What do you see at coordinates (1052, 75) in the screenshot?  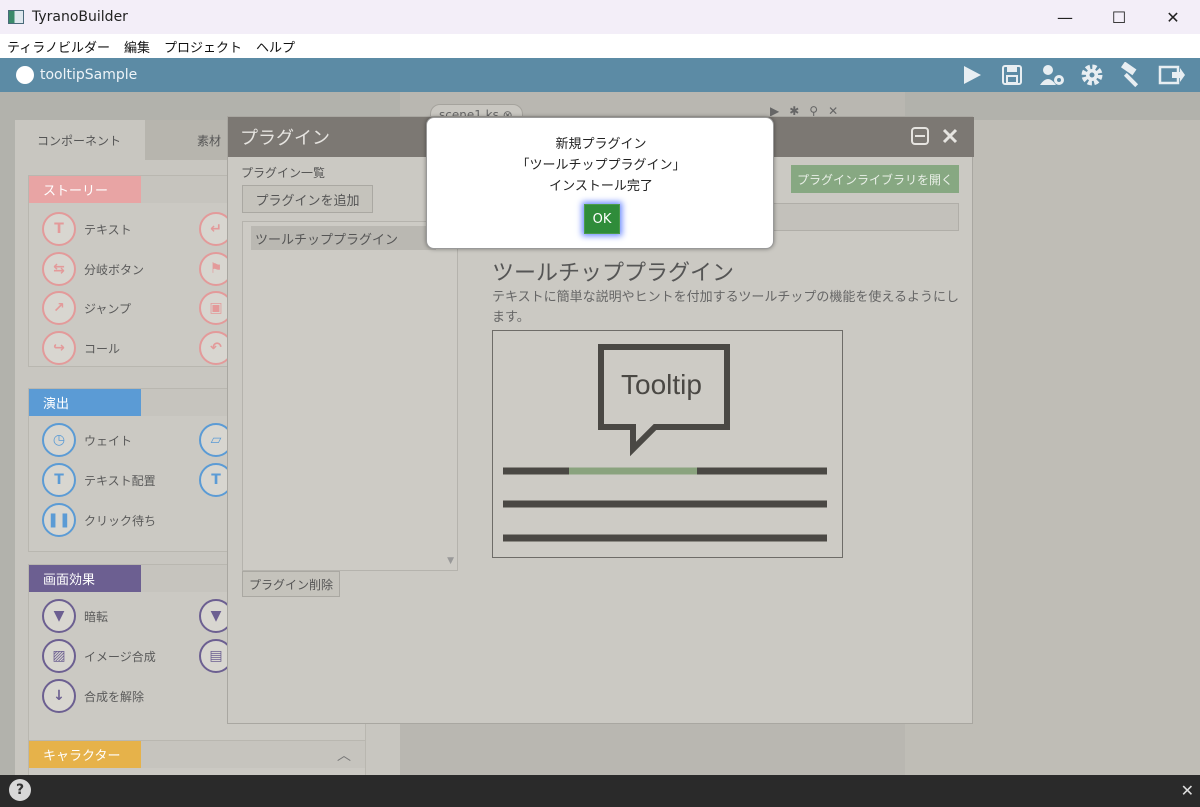 I see `user-settings-icon` at bounding box center [1052, 75].